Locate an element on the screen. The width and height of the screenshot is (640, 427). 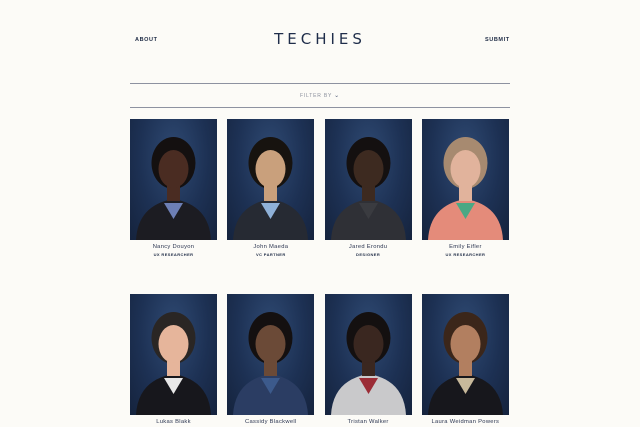
filter-dropdown: FILTER BY ⌄ is located at coordinates (320, 95).